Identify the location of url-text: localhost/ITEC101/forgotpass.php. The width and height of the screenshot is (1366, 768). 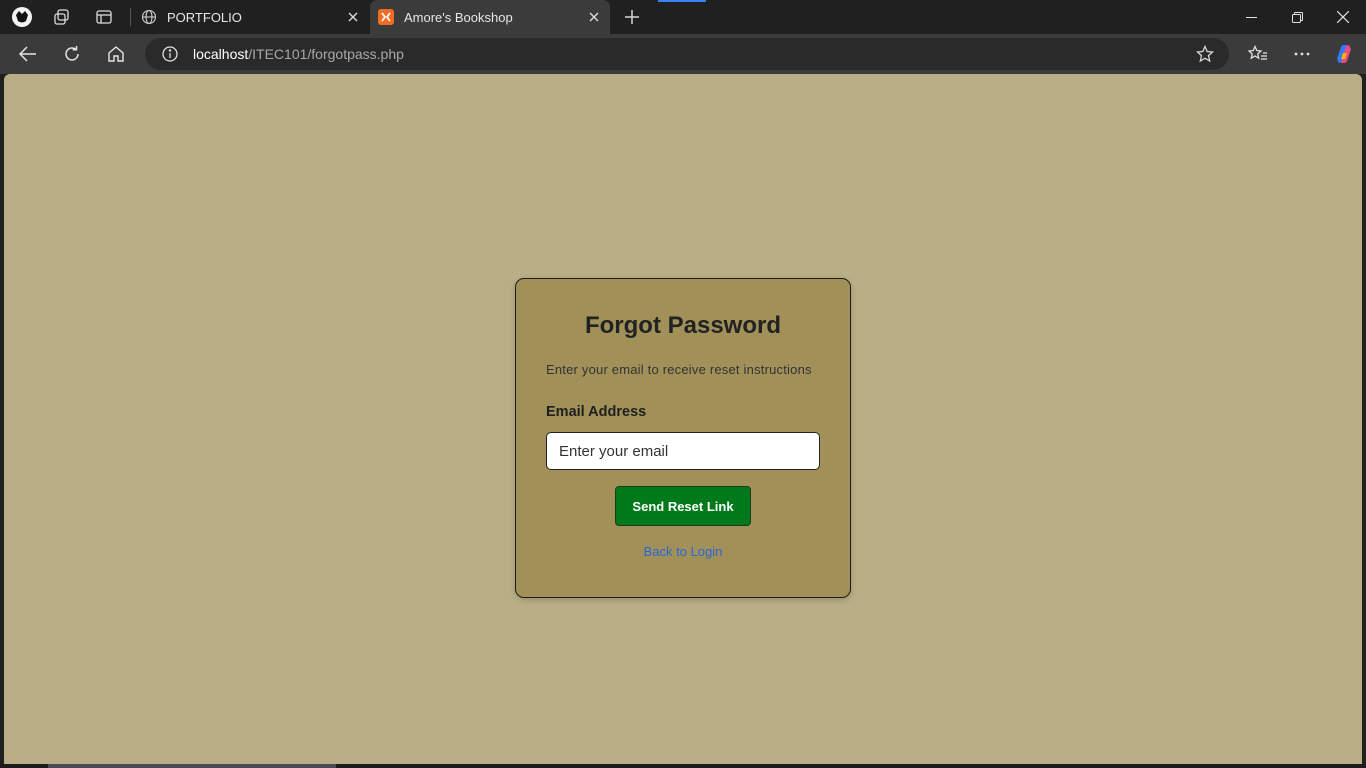
(298, 54).